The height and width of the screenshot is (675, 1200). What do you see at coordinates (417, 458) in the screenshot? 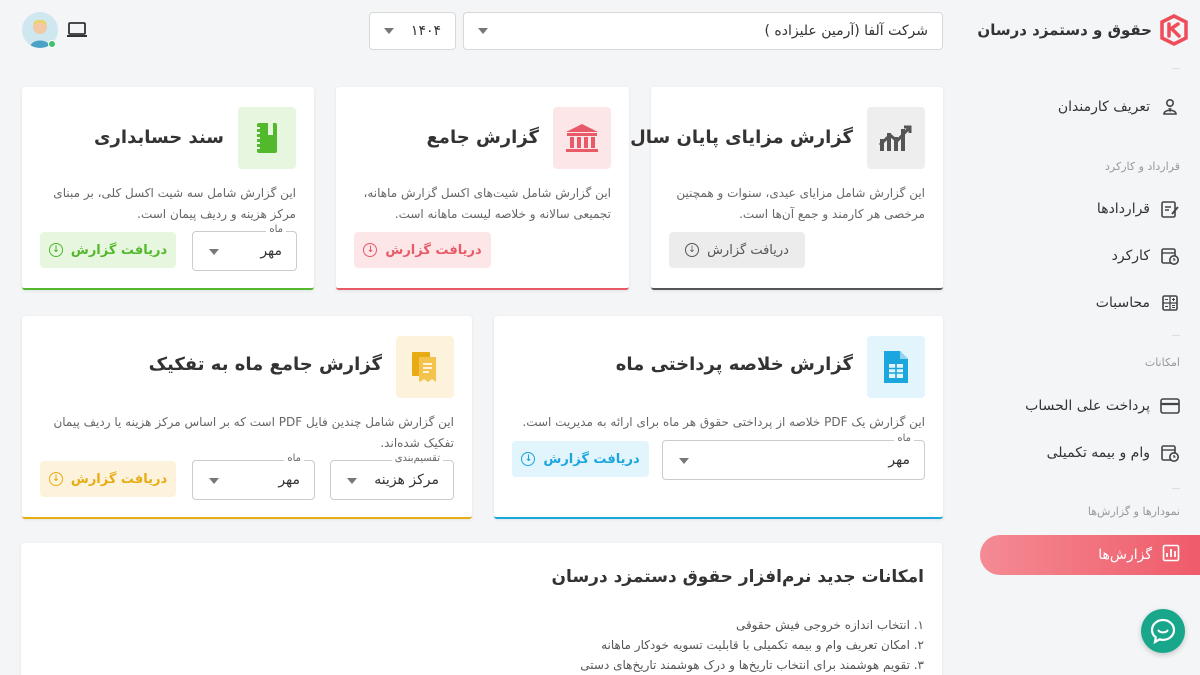
I see `field-label: تقسیم‌بندی` at bounding box center [417, 458].